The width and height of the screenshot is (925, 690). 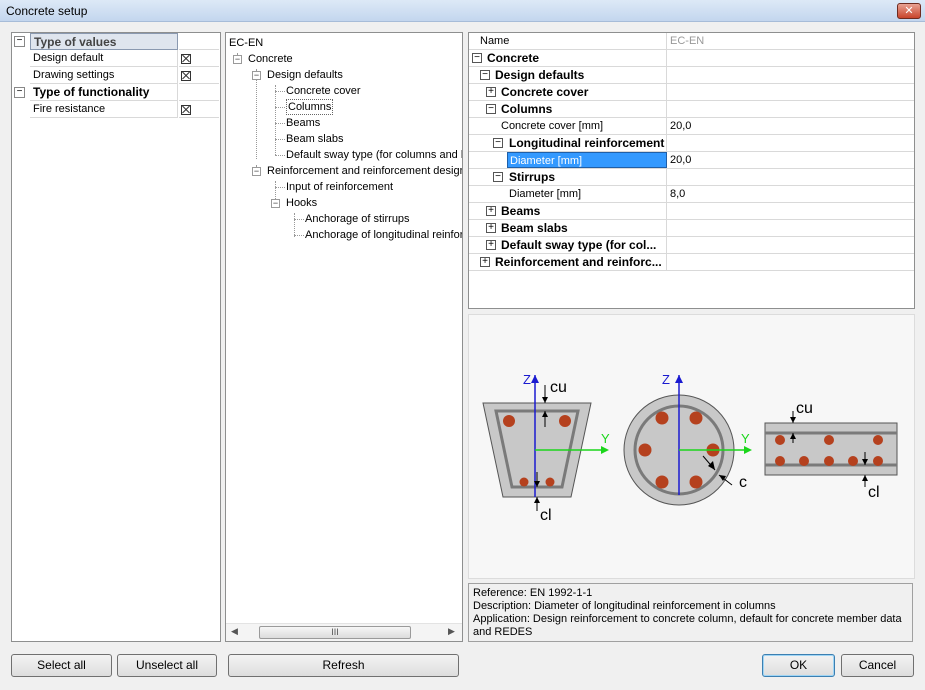 What do you see at coordinates (364, 171) in the screenshot?
I see `tree-item-reinforcement: Reinforcement and reinforcement design` at bounding box center [364, 171].